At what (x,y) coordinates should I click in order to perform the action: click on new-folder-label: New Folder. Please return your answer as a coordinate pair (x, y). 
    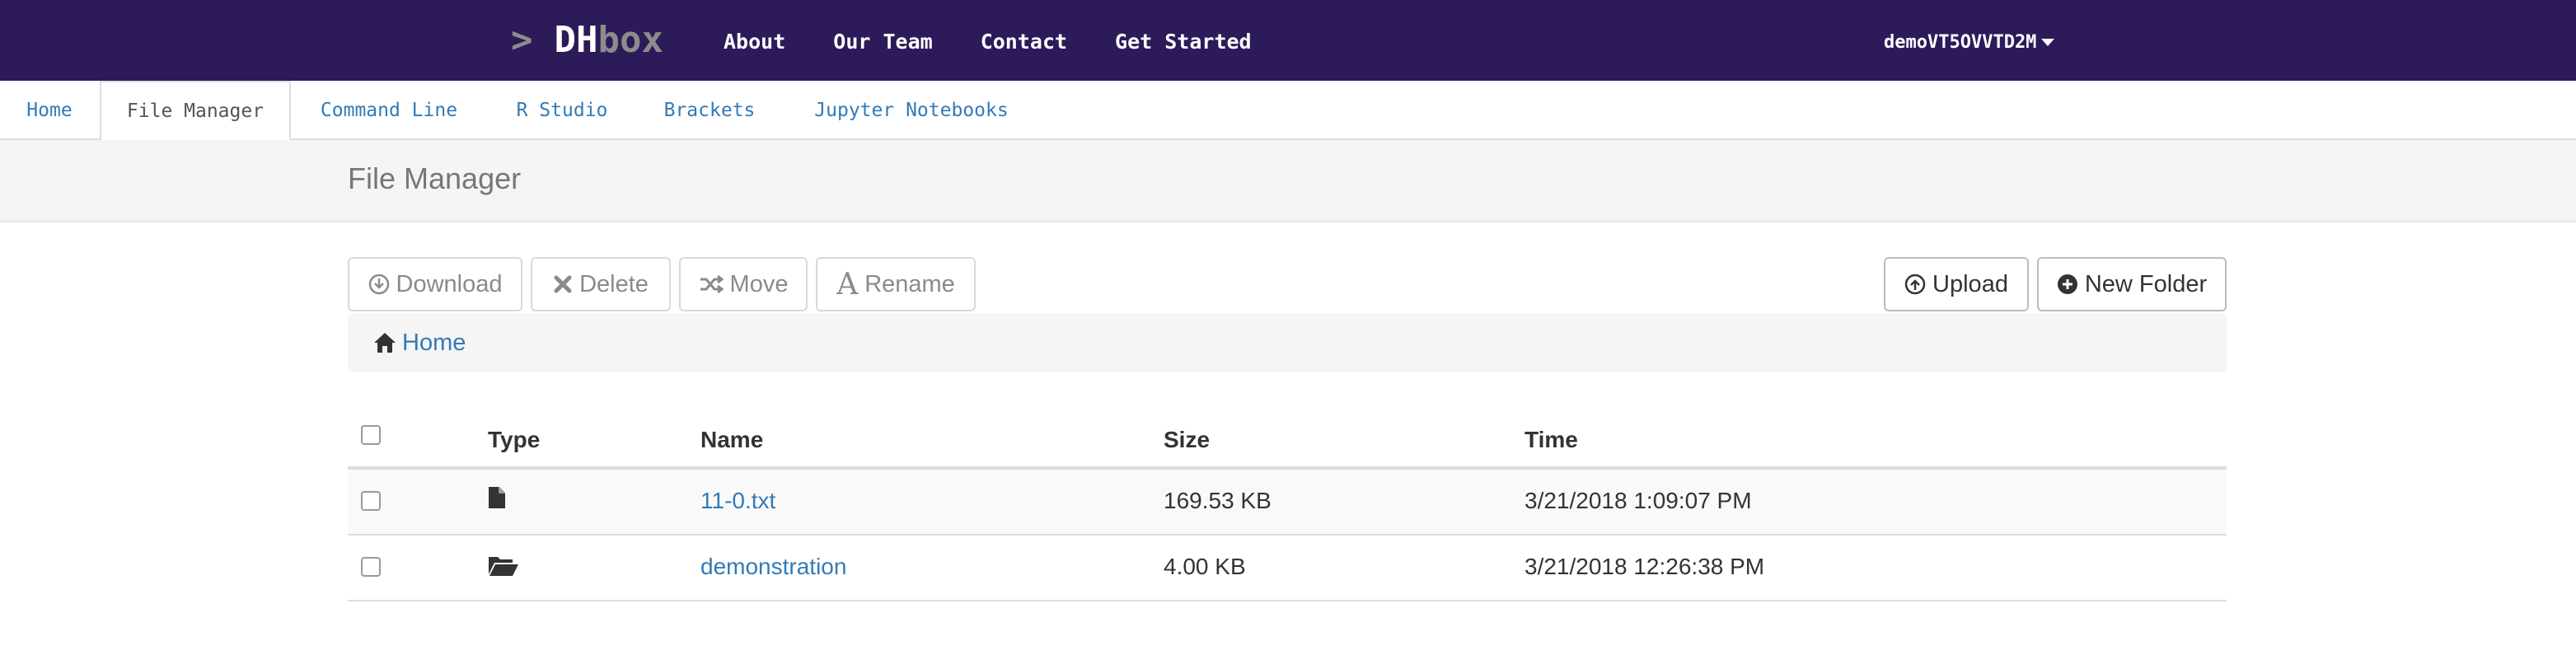
    Looking at the image, I should click on (2146, 283).